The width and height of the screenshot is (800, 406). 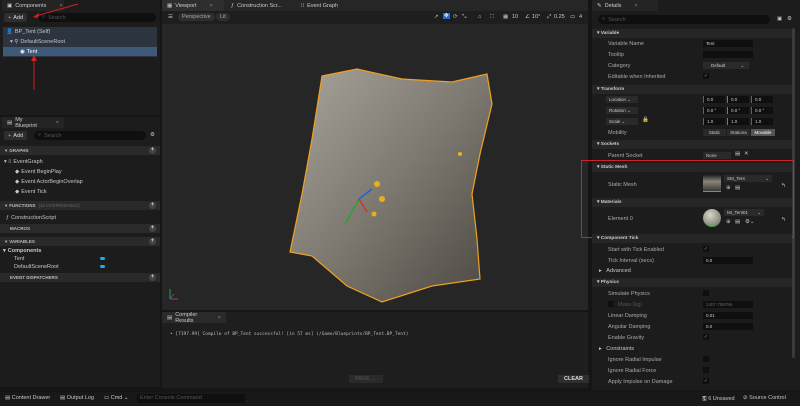 I want to click on tab-event-graph: ⁞⁞ Event Graph, so click(x=319, y=5).